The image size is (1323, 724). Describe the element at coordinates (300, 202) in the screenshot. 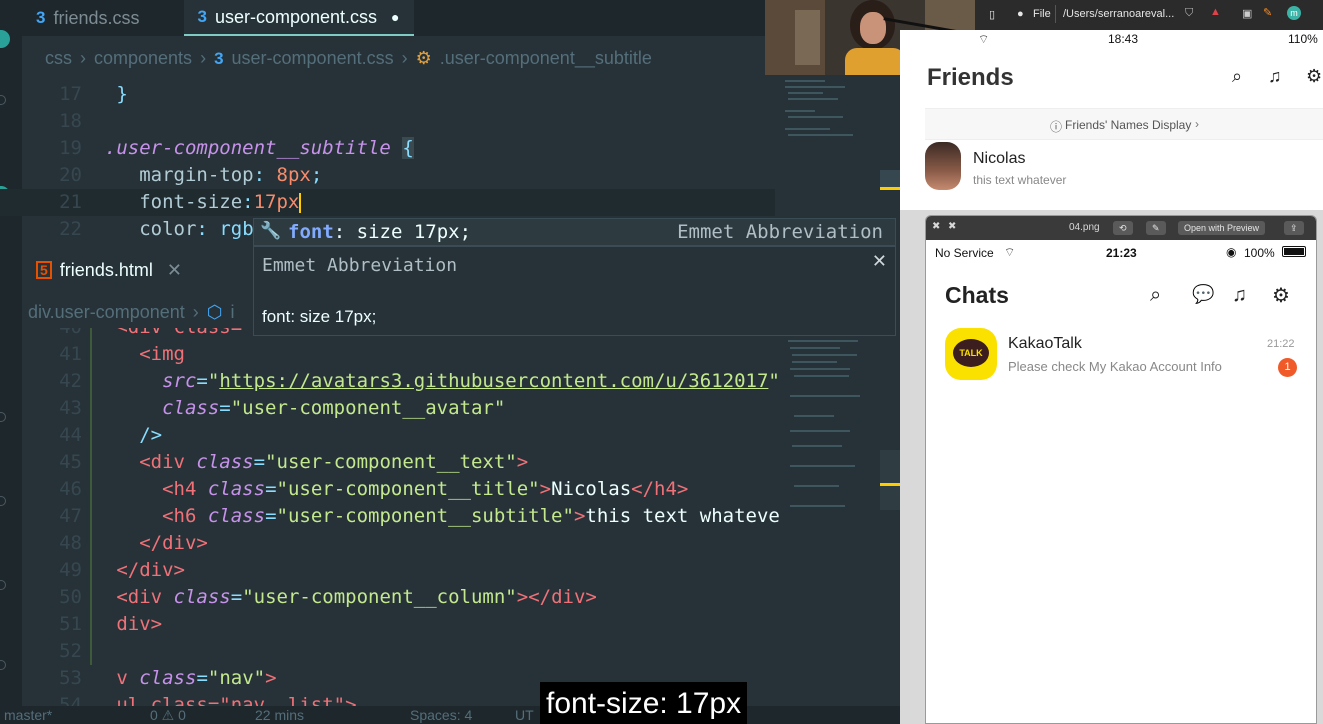

I see `text-cursor` at that location.